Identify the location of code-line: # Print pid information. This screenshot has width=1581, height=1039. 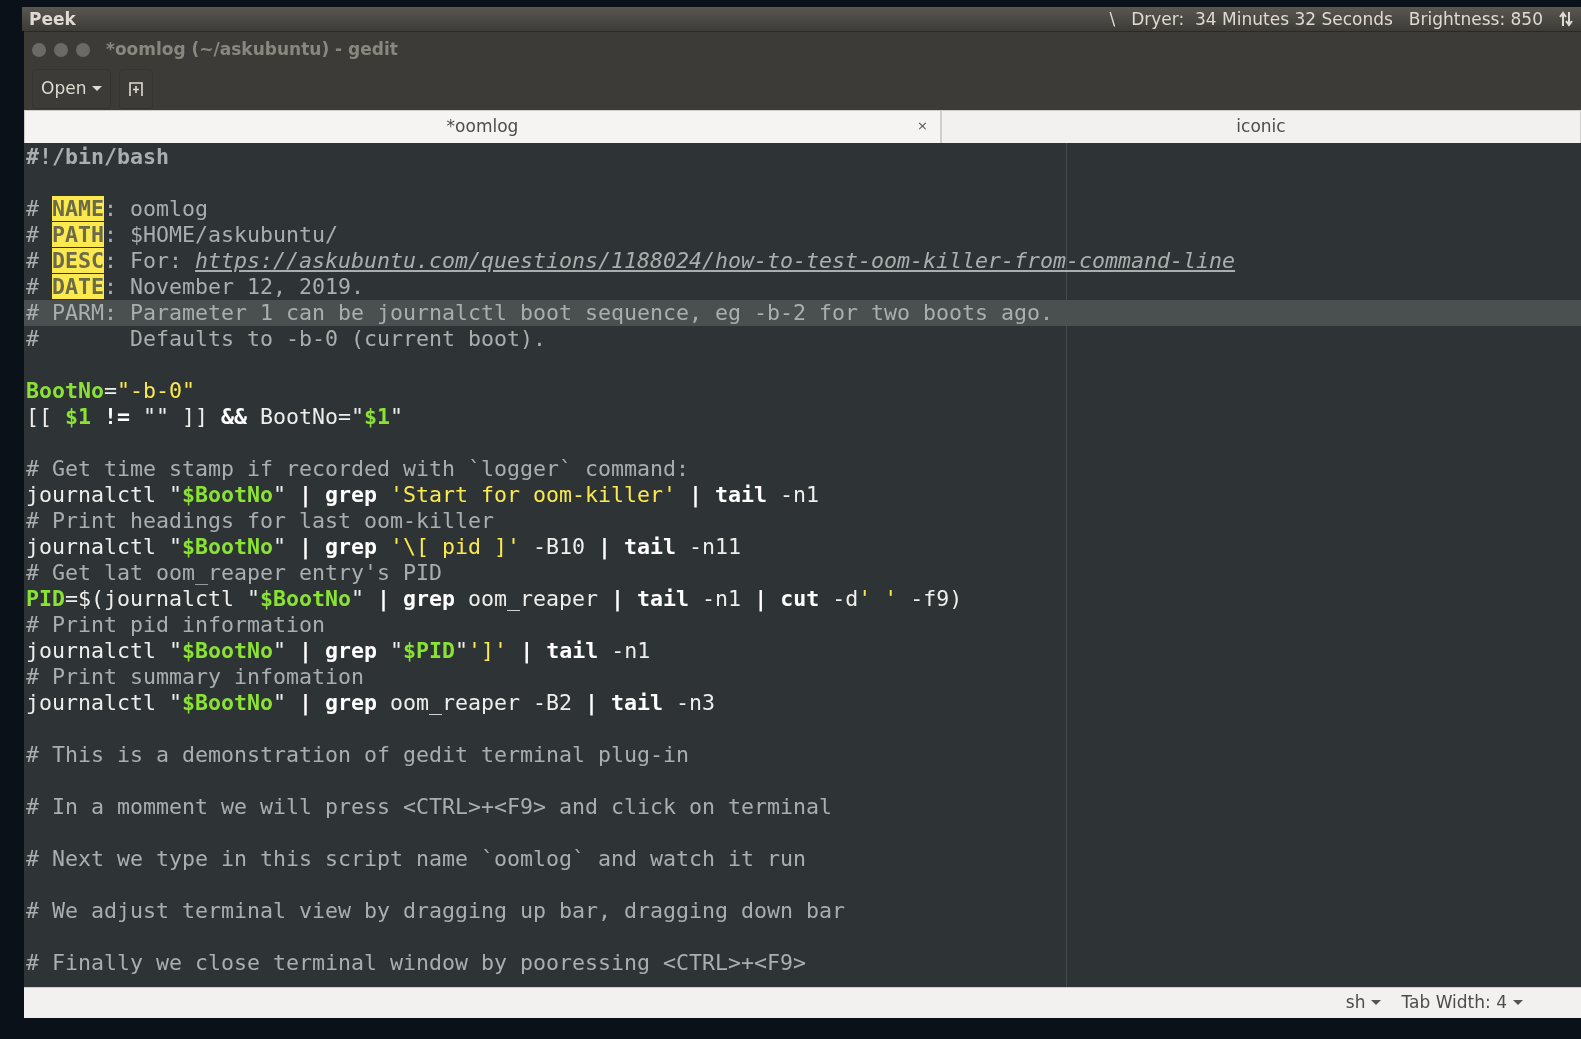
(175, 625).